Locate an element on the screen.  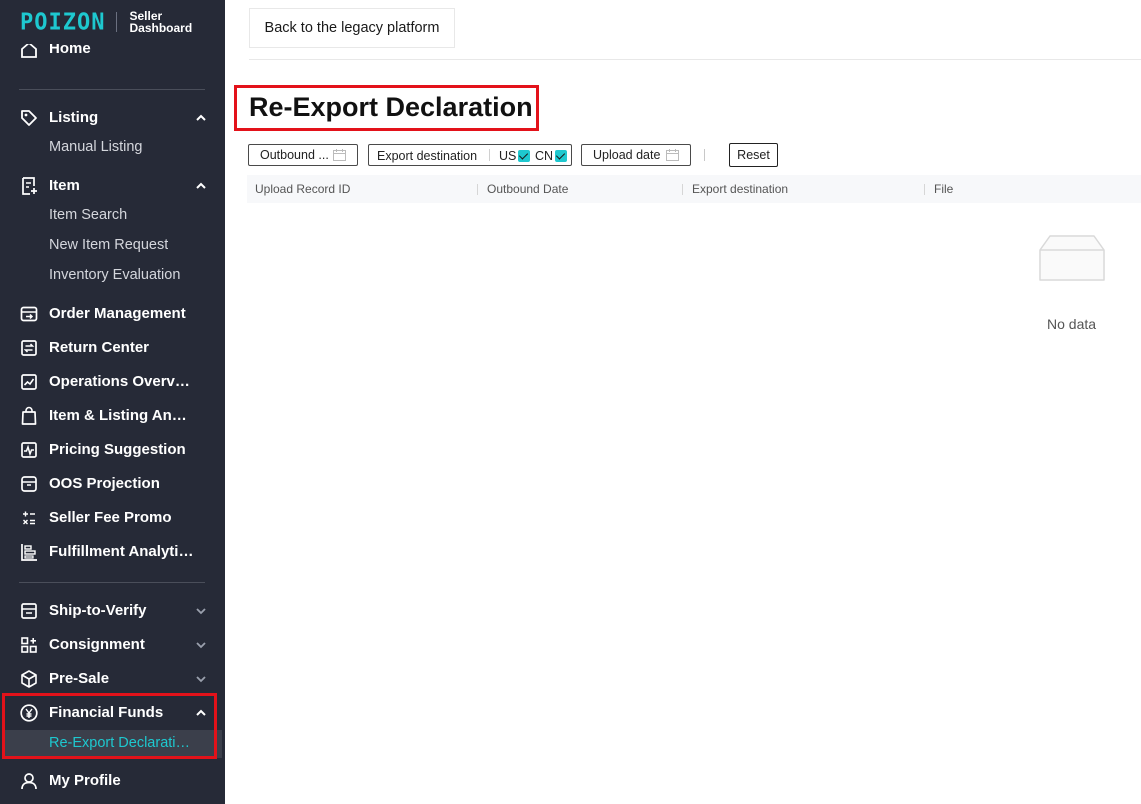
order-box-icon is located at coordinates (29, 314).